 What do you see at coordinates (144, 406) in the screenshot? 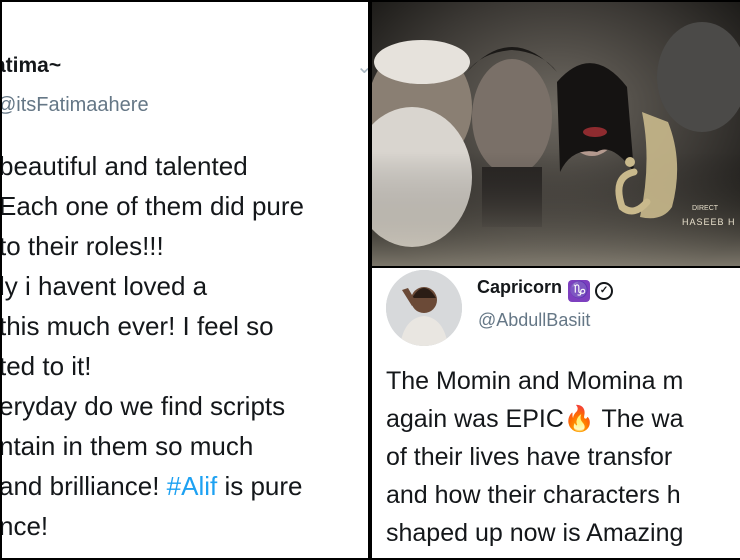
I see `tweet-line: eryday do we find scripts` at bounding box center [144, 406].